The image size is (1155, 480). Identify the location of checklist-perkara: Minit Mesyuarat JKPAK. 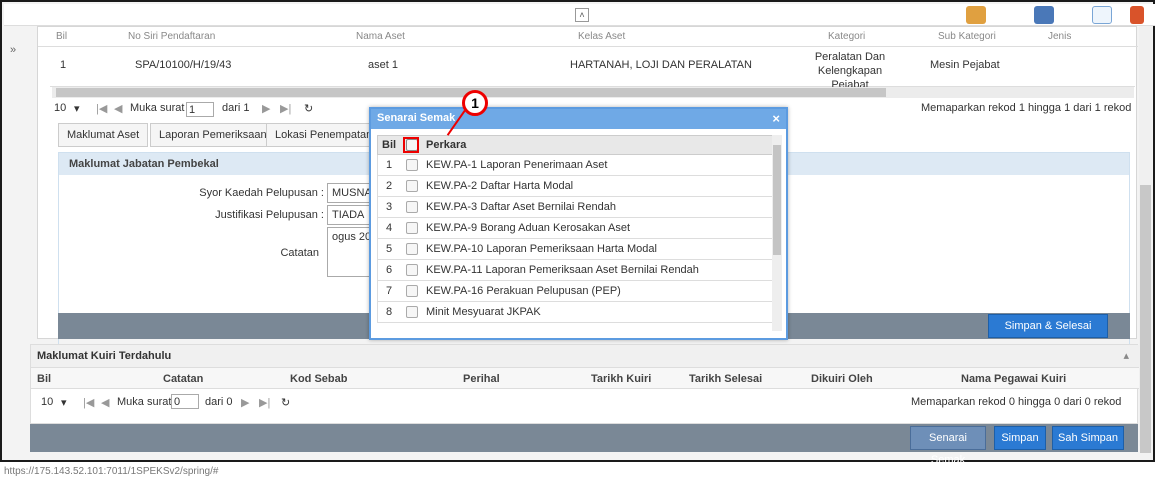
(483, 312).